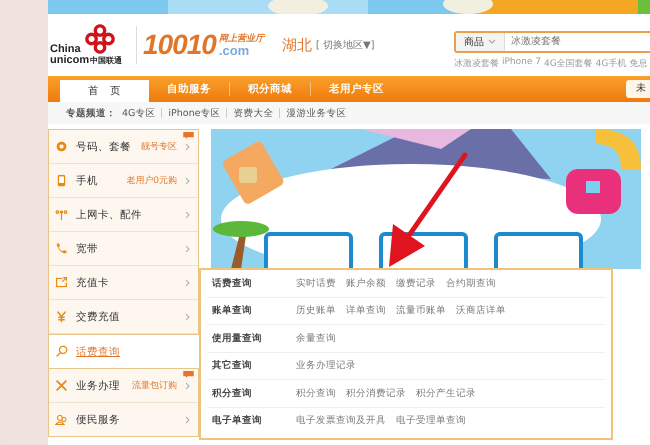 This screenshot has width=650, height=445. Describe the element at coordinates (356, 89) in the screenshot. I see `nav-tab: 老用户专区` at that location.